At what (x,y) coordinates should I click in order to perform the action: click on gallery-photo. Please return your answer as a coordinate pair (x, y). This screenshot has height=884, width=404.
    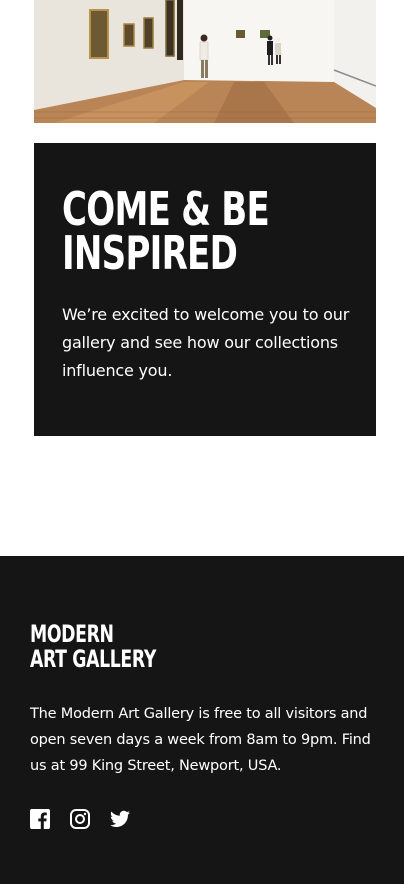
    Looking at the image, I should click on (205, 61).